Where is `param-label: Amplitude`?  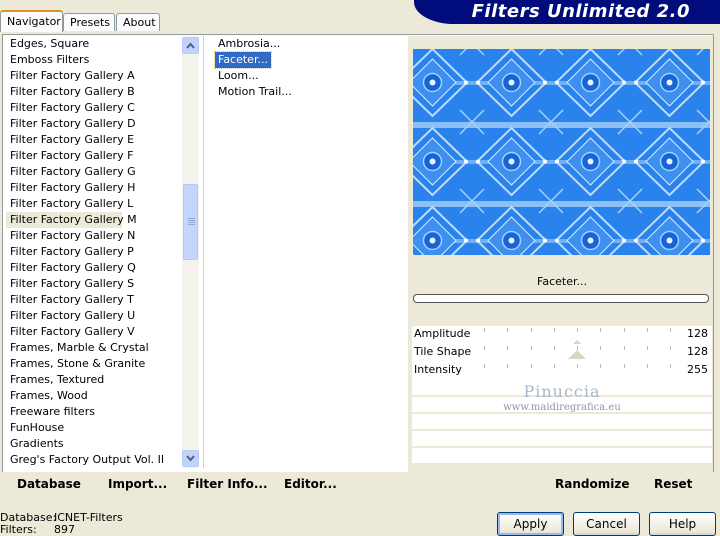 param-label: Amplitude is located at coordinates (442, 333).